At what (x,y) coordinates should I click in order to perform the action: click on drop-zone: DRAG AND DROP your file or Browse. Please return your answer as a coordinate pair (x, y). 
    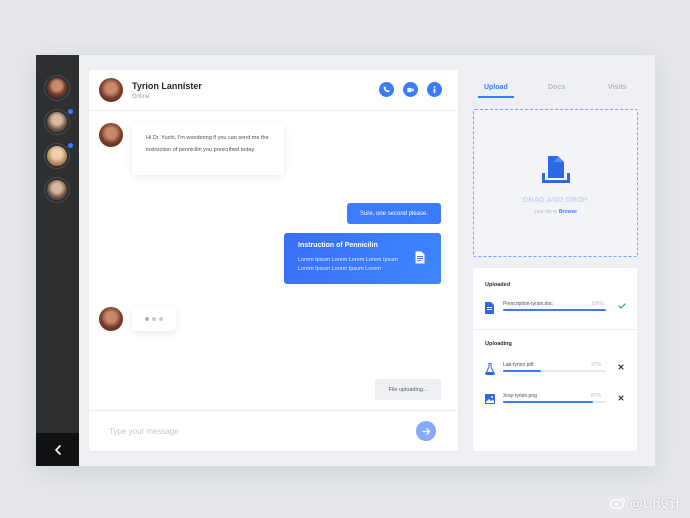
    Looking at the image, I should click on (555, 183).